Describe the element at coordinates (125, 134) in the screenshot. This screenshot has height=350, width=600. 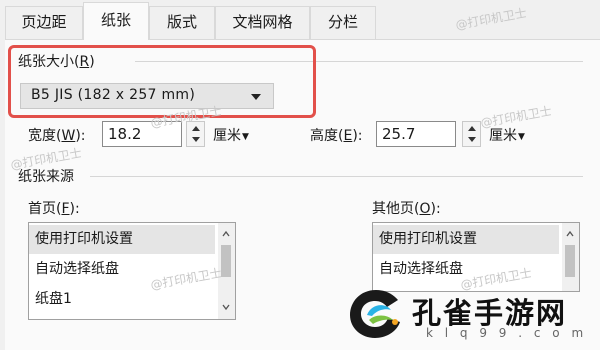
I see `width-value: 18.2` at that location.